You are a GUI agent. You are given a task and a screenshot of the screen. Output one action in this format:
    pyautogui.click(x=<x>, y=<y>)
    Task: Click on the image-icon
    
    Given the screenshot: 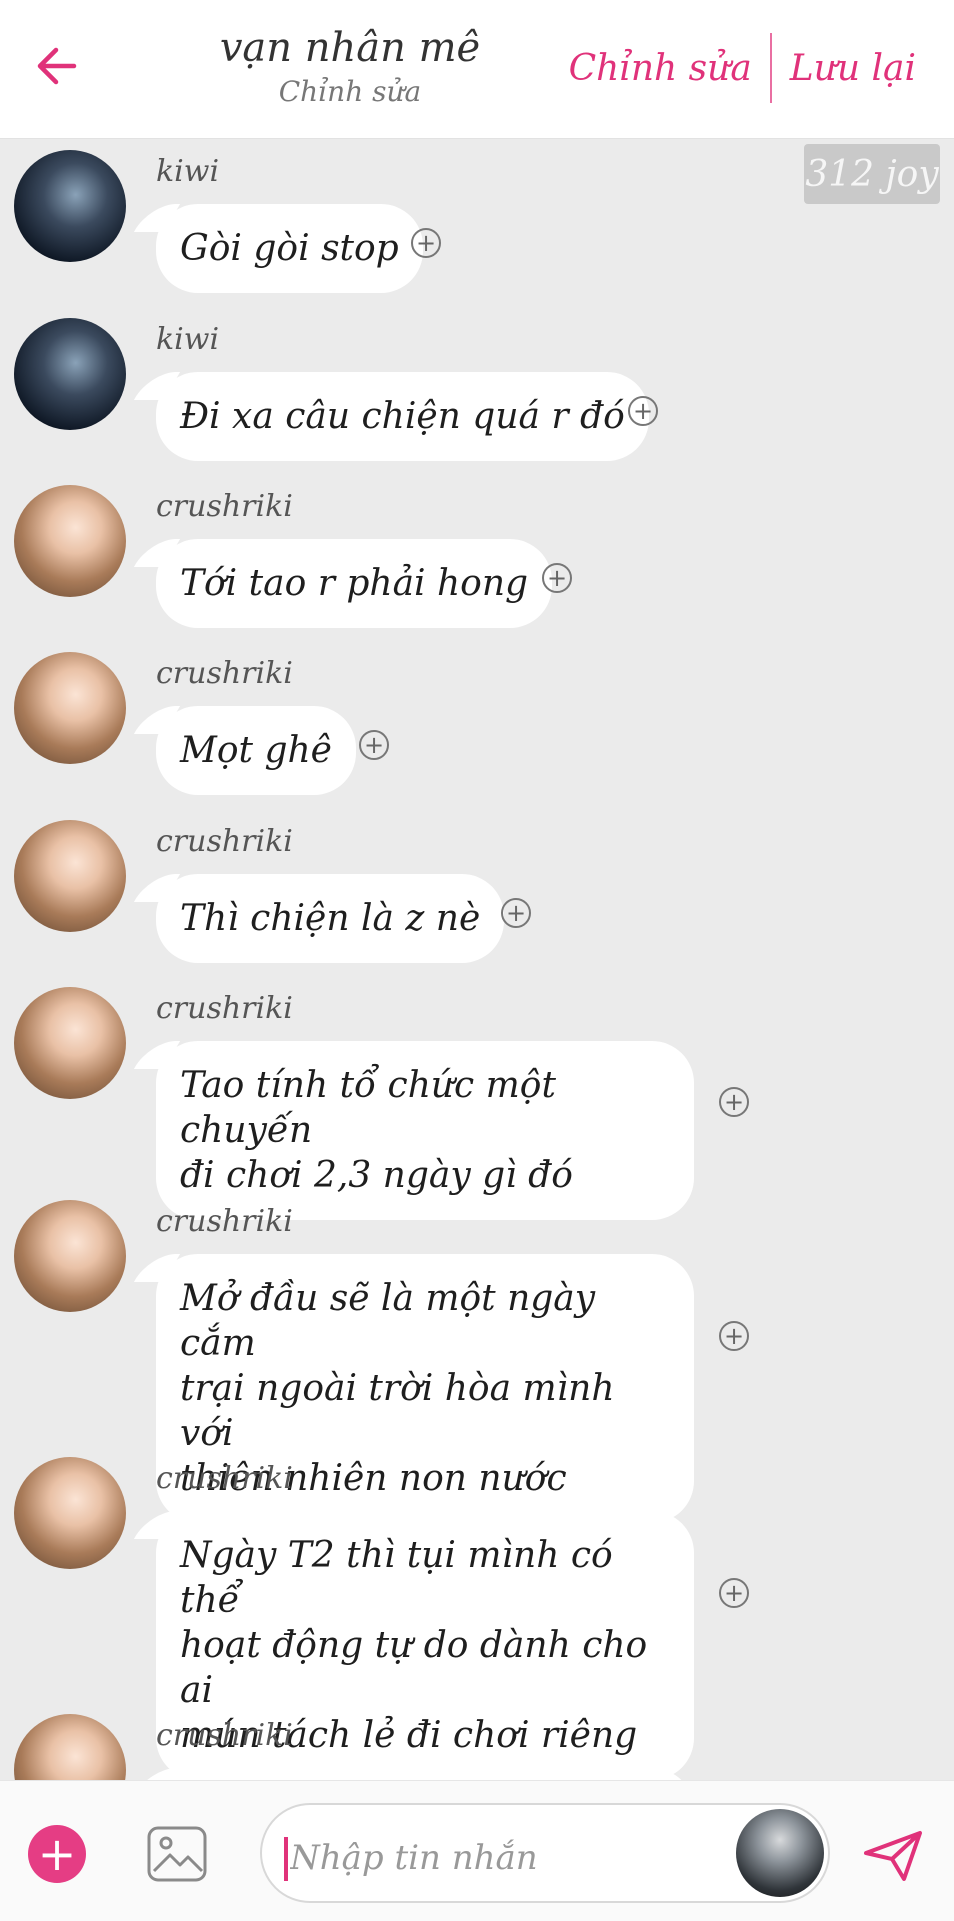 What is the action you would take?
    pyautogui.click(x=177, y=1854)
    